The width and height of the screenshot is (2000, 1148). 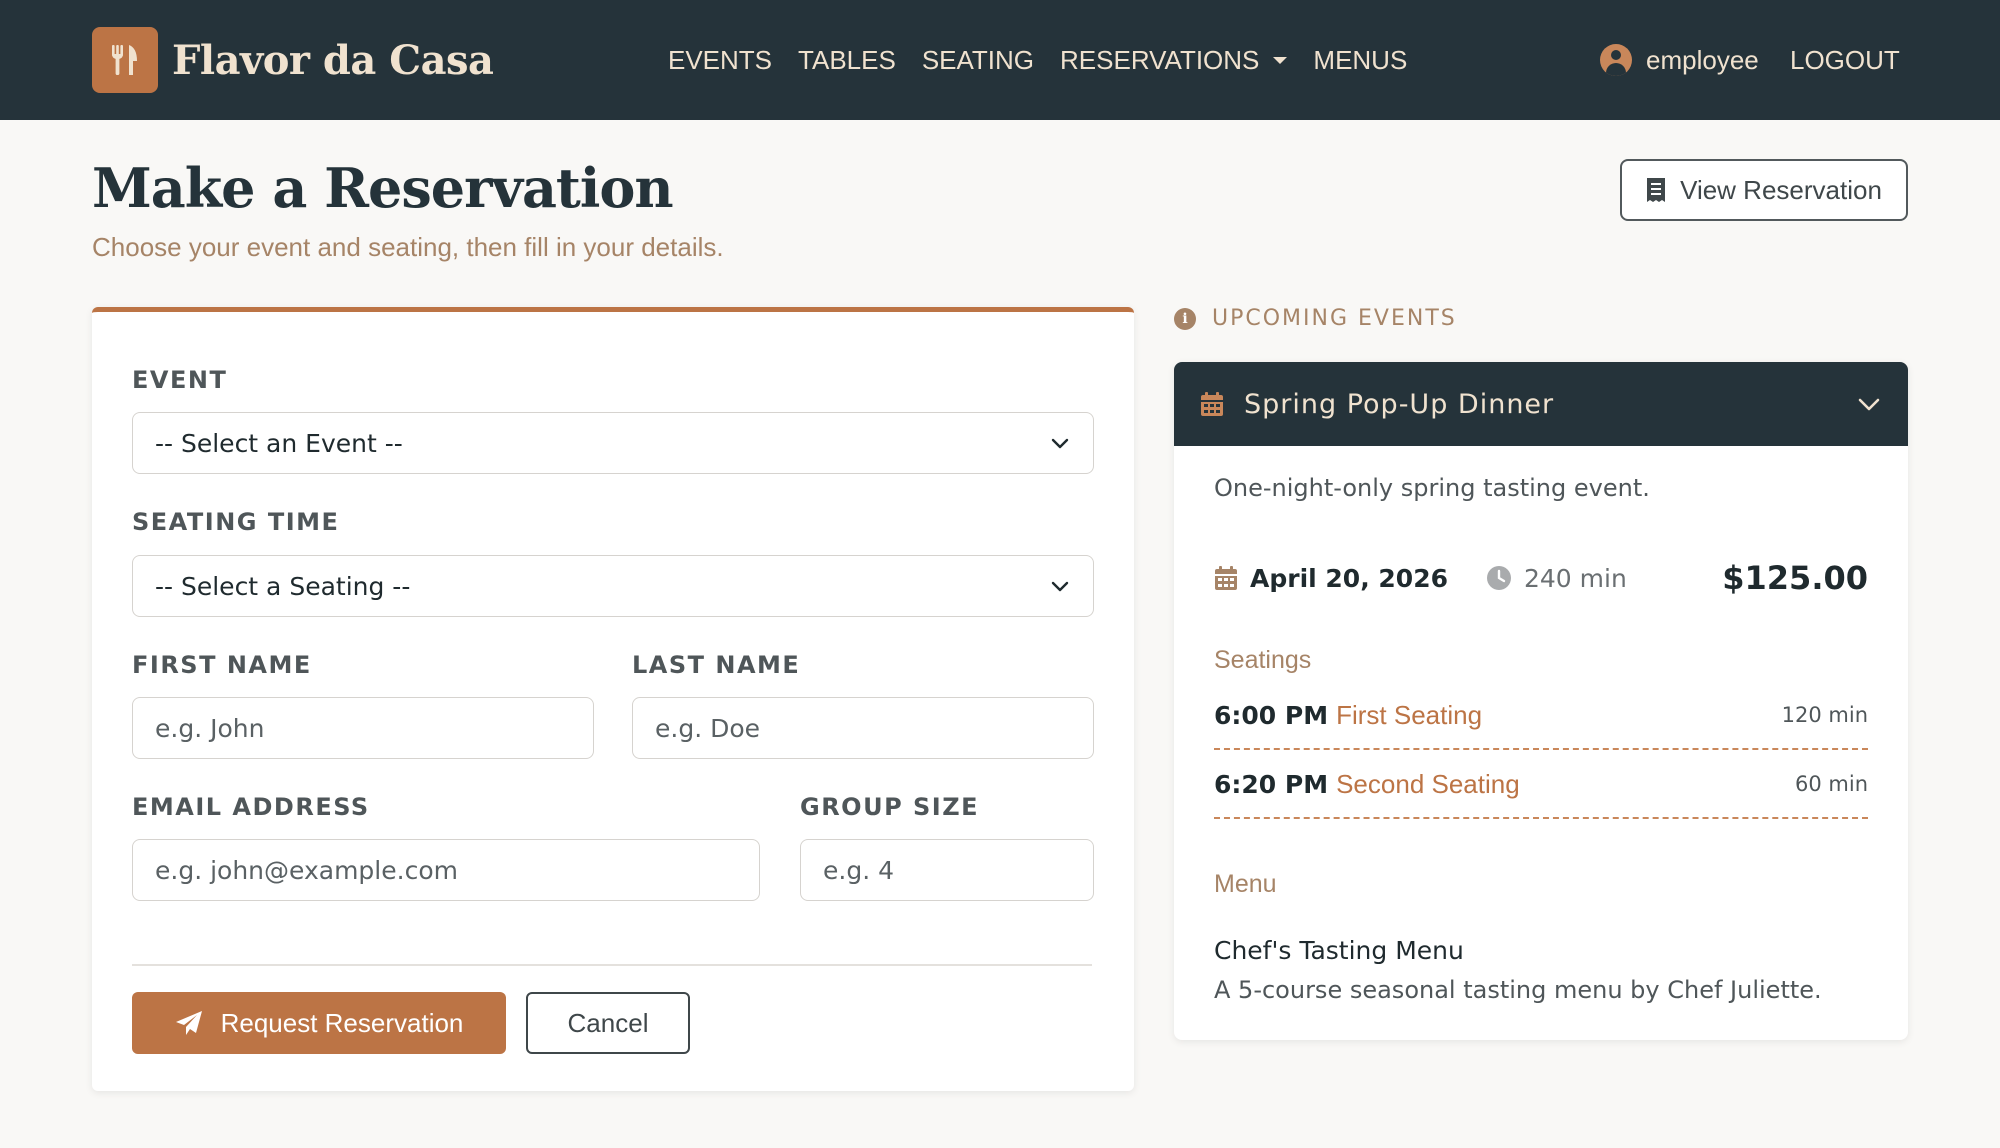 I want to click on first-name-input, so click(x=363, y=728).